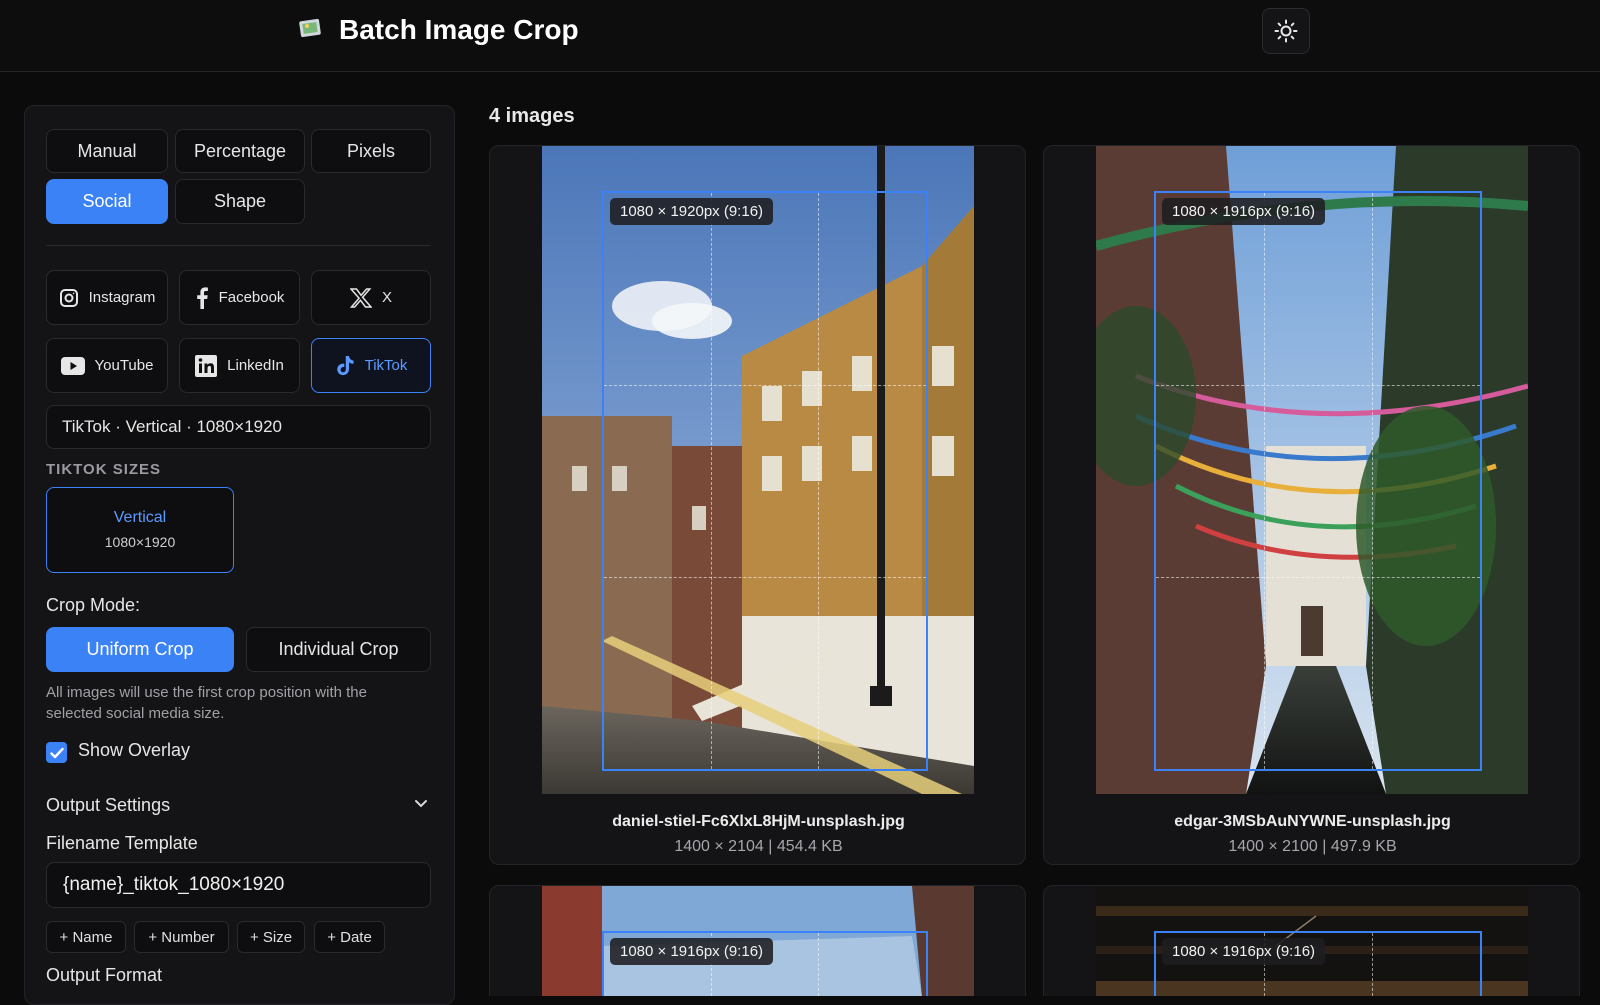  What do you see at coordinates (122, 843) in the screenshot?
I see `filename-template-label: Filename Template` at bounding box center [122, 843].